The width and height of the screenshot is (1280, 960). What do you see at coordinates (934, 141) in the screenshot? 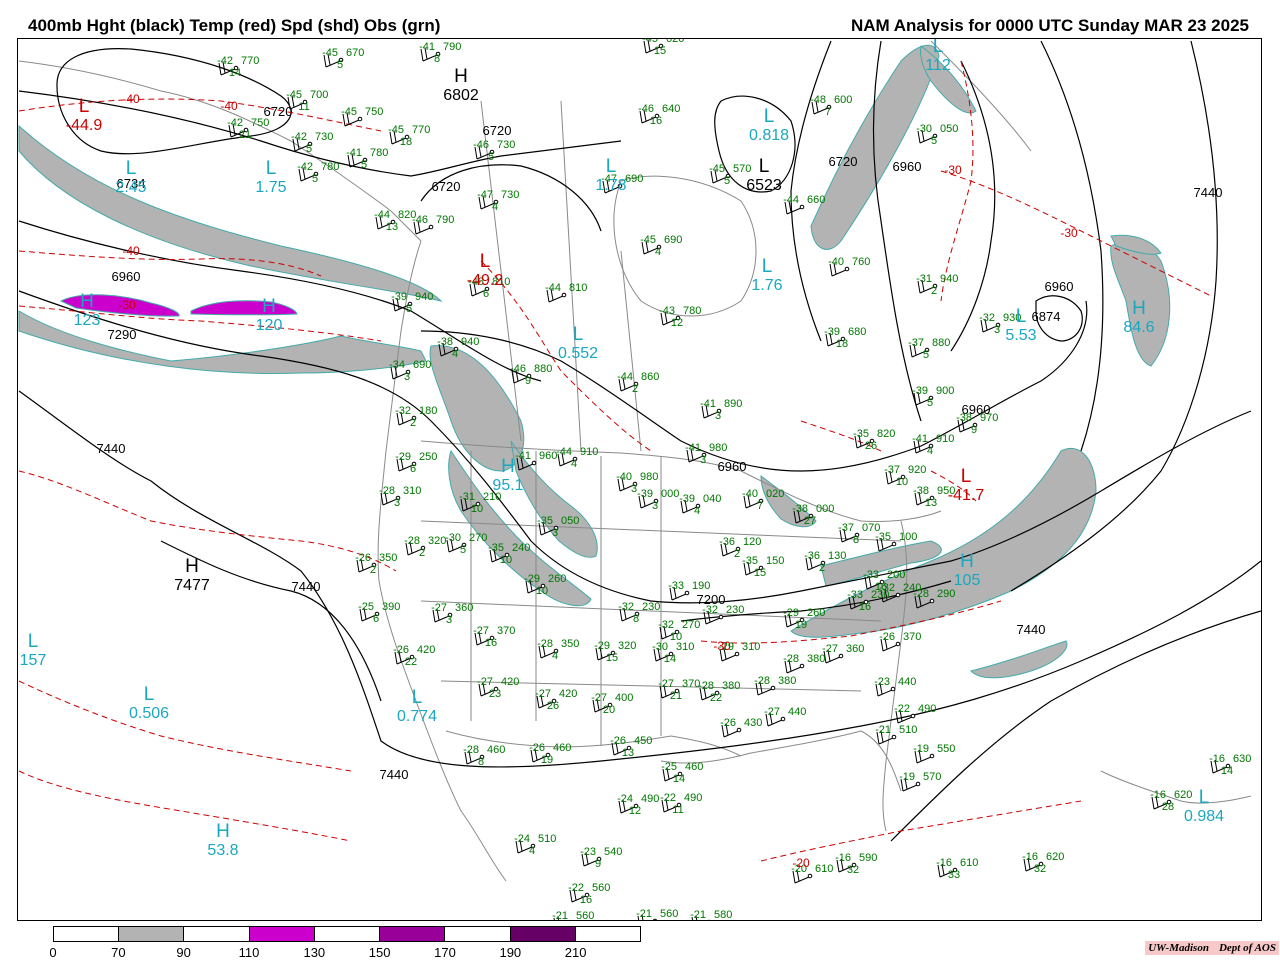
I see `obs-dewpoint-depression: 5` at bounding box center [934, 141].